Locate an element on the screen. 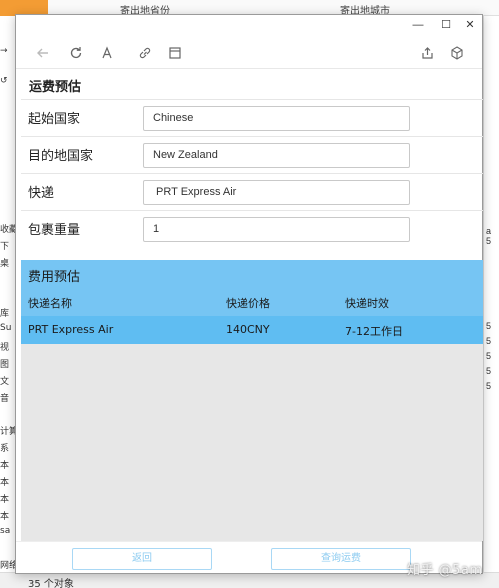  column-courier-price: 快递价格 is located at coordinates (248, 303).